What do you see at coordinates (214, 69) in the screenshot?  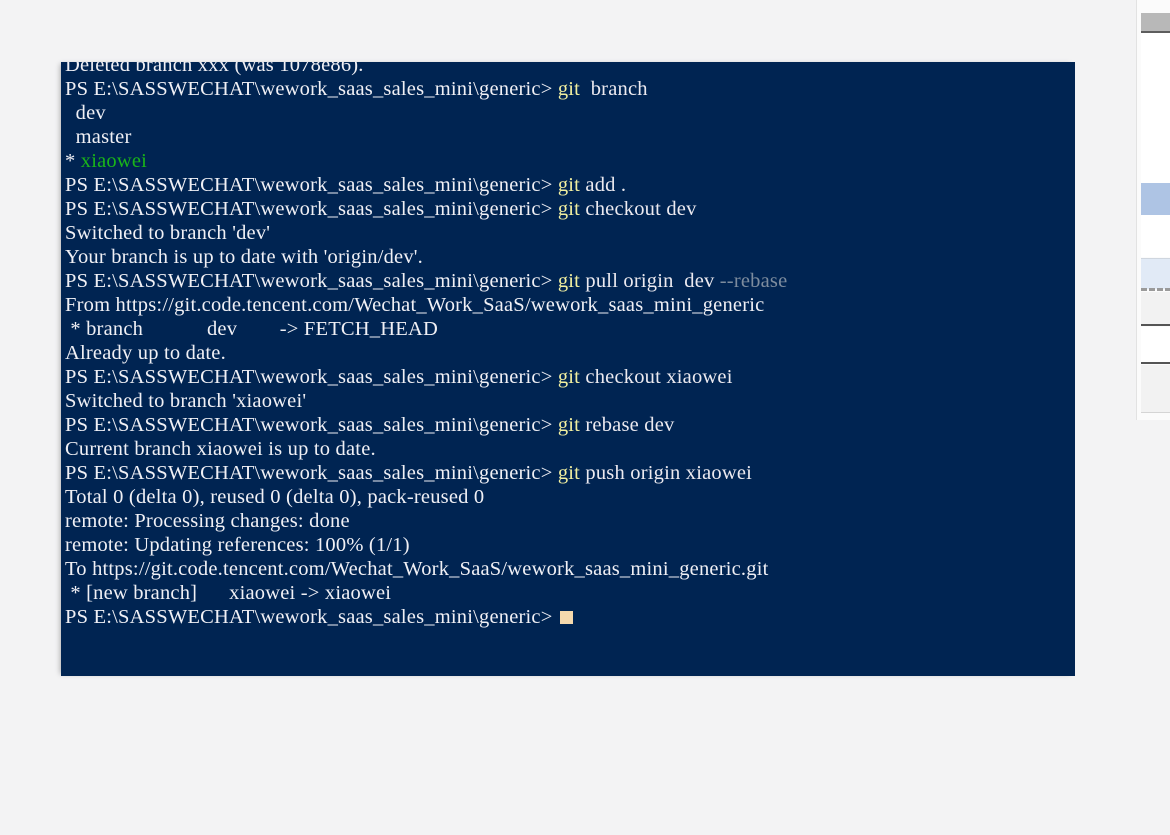 I see `terminal-text-segment: Deleted branch xxx (was 1078e86).` at bounding box center [214, 69].